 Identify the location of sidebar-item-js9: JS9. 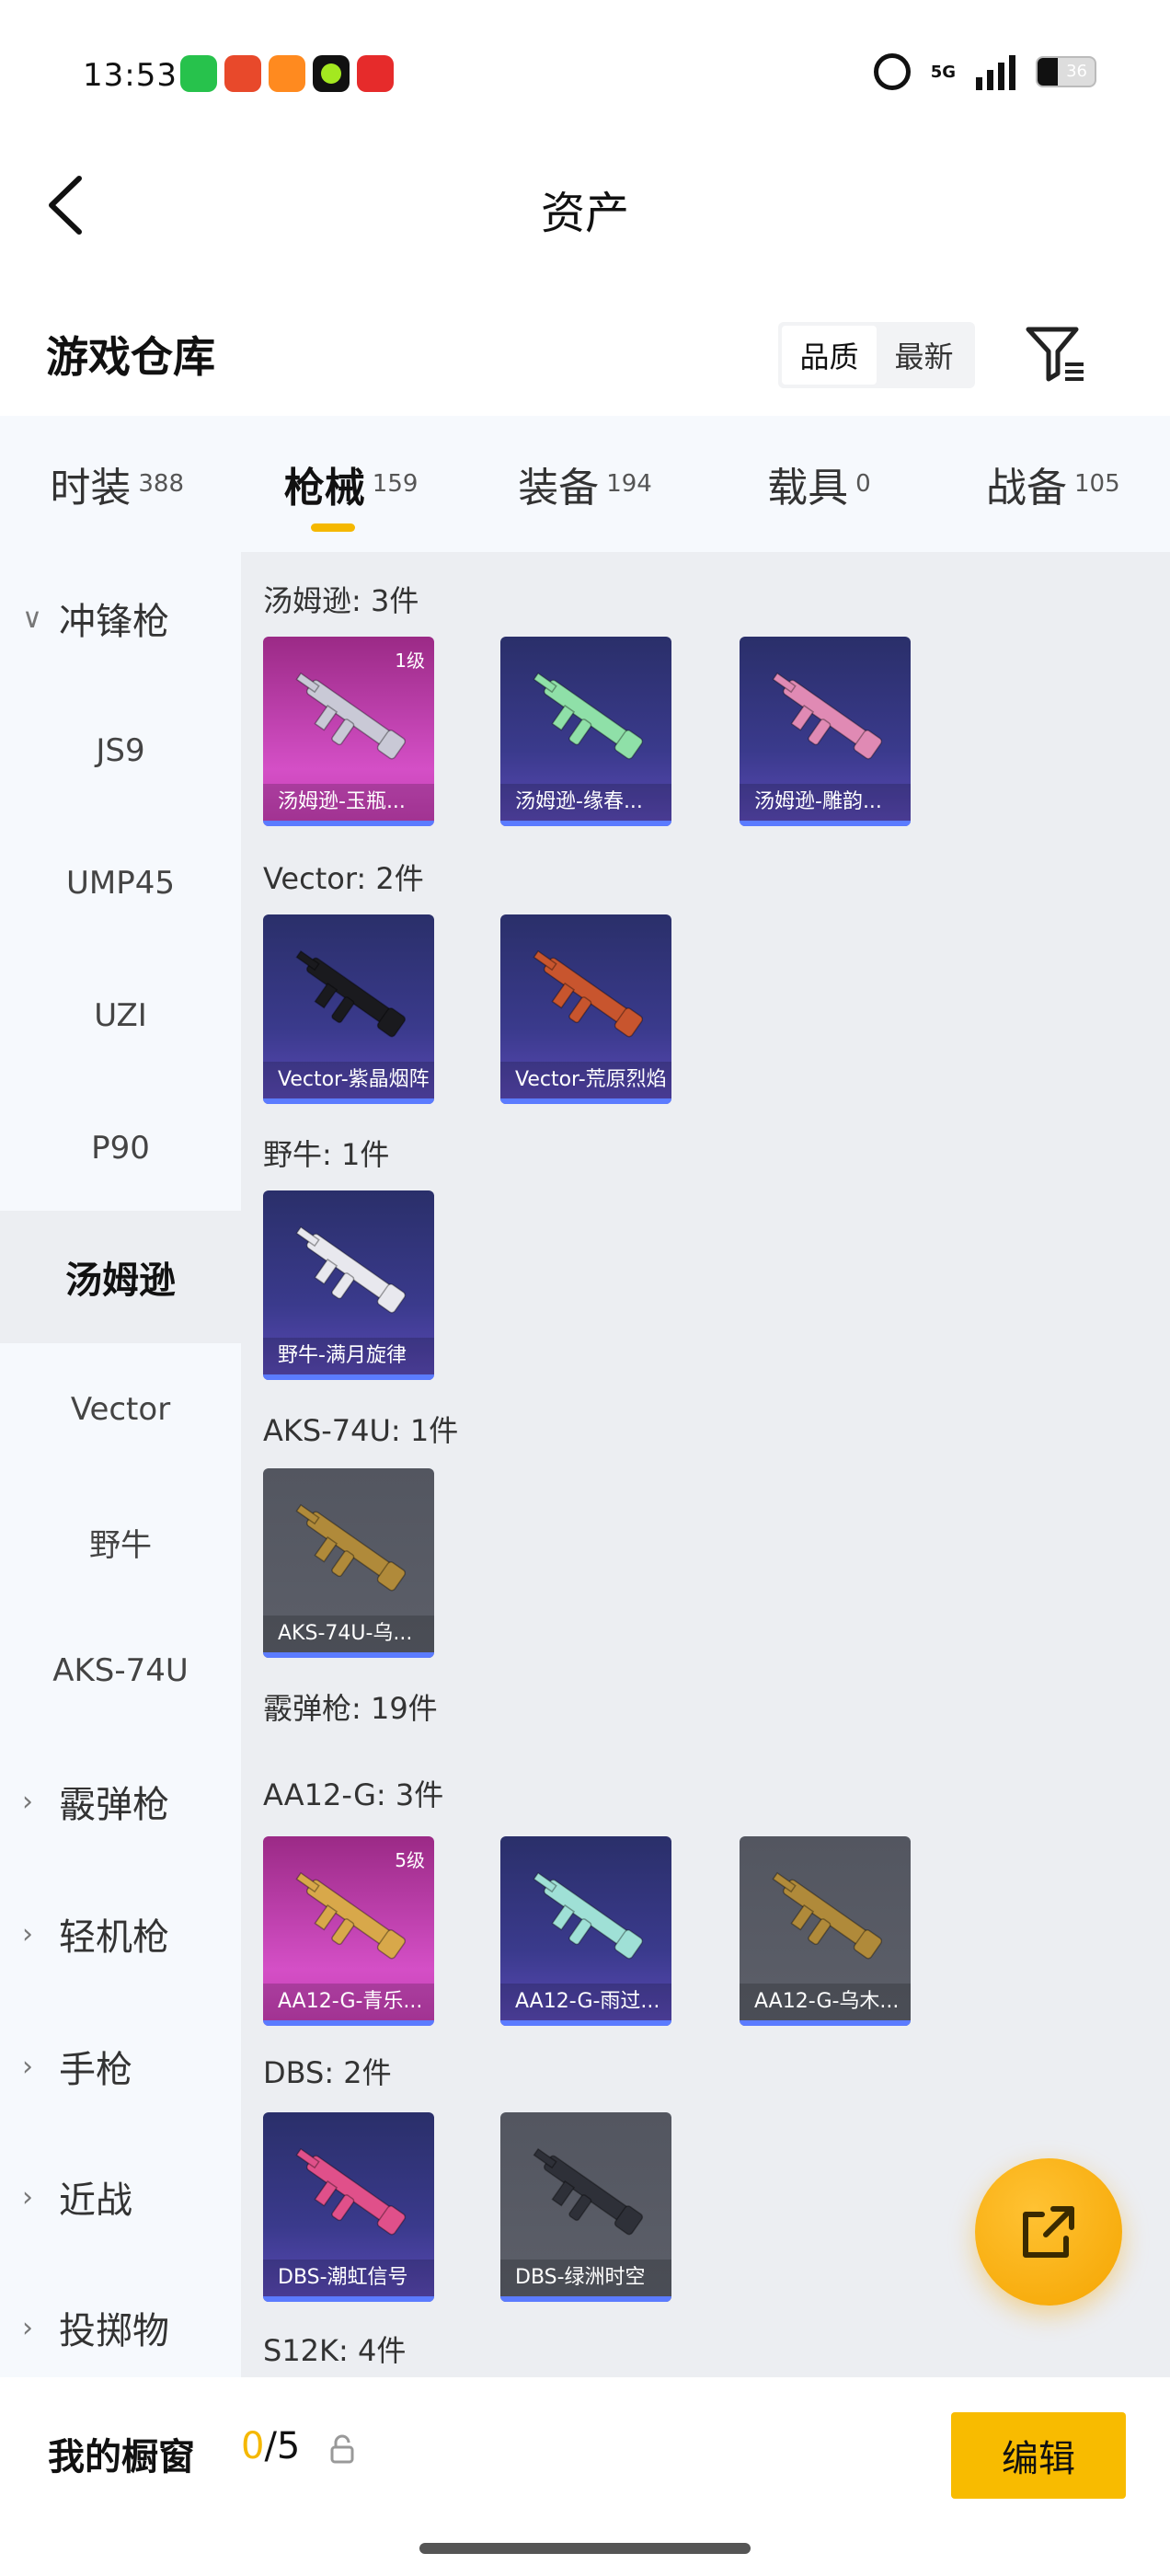
(120, 750).